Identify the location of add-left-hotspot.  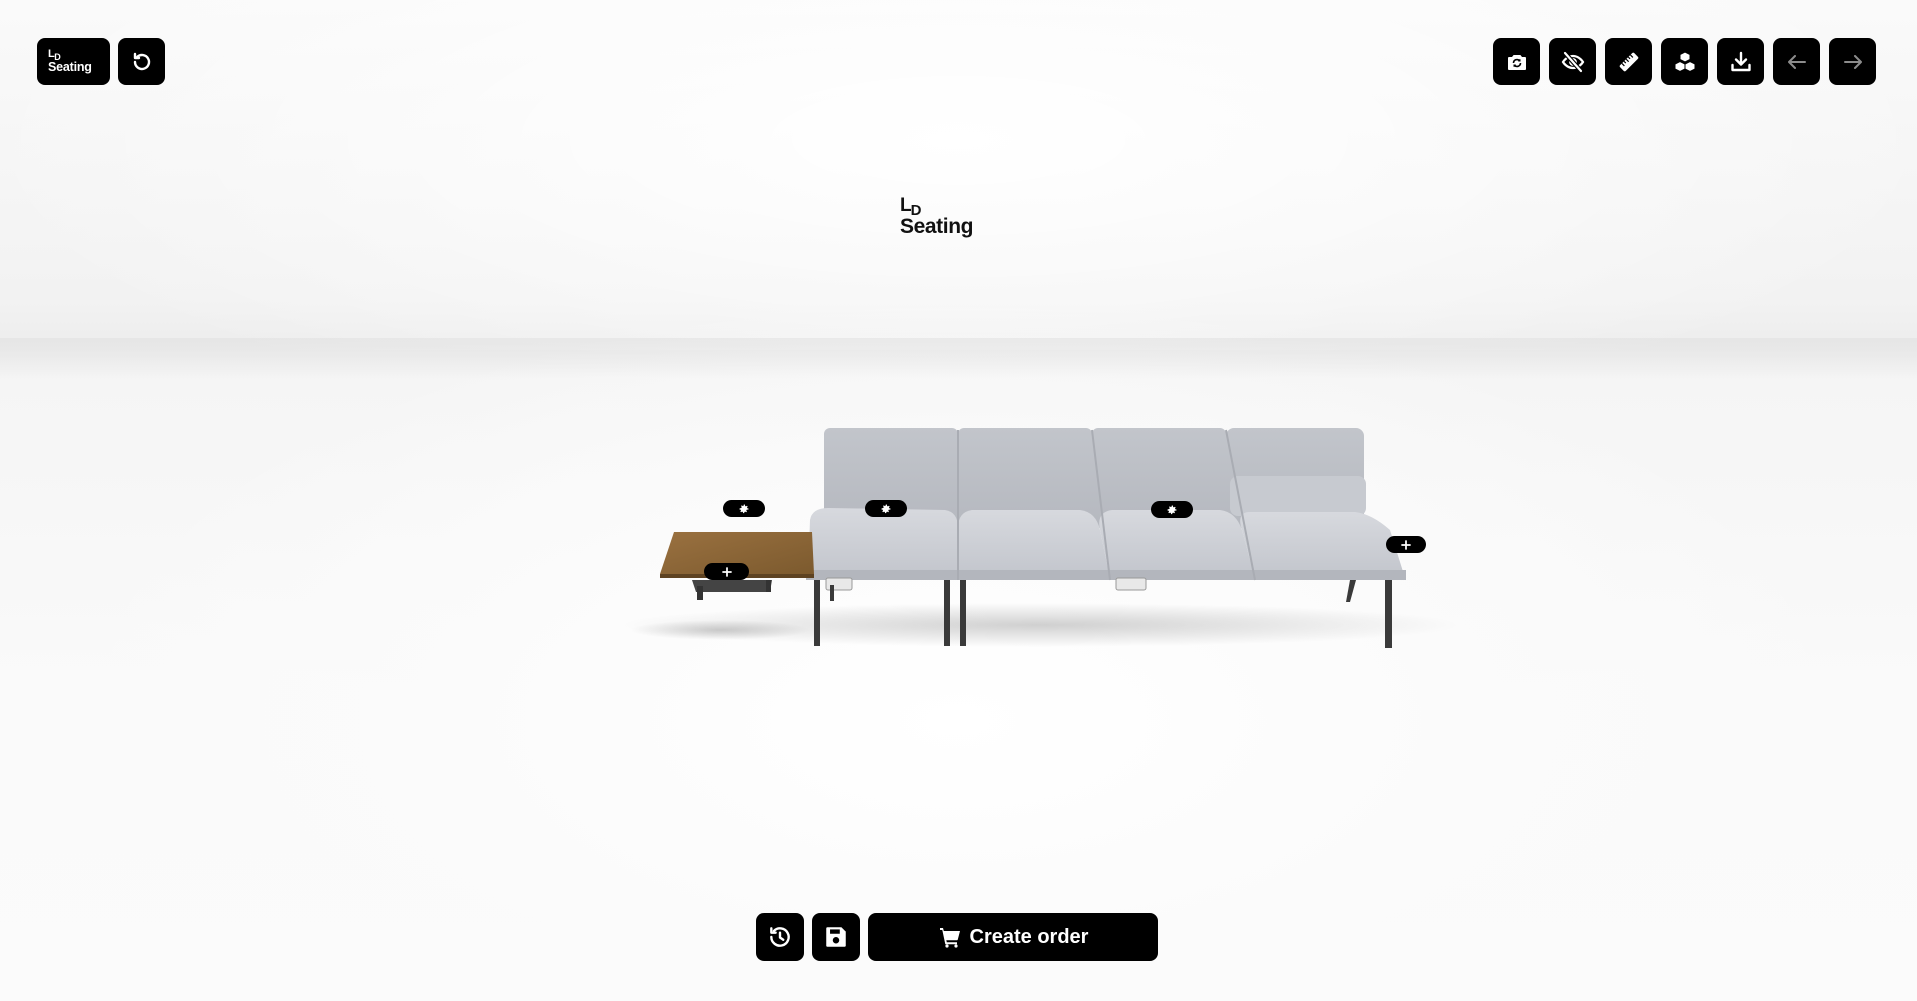
(726, 571).